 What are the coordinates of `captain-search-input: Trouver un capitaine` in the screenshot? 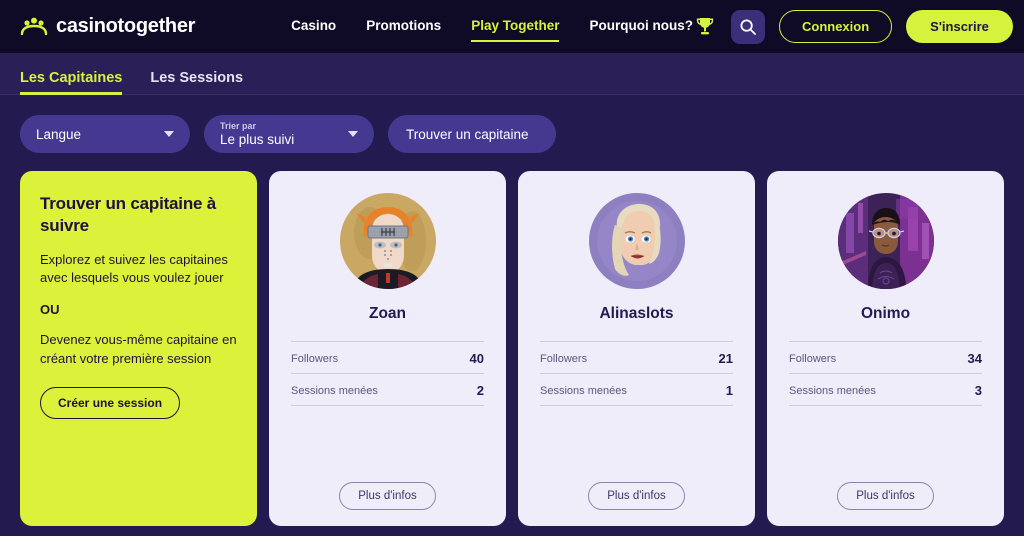 It's located at (472, 134).